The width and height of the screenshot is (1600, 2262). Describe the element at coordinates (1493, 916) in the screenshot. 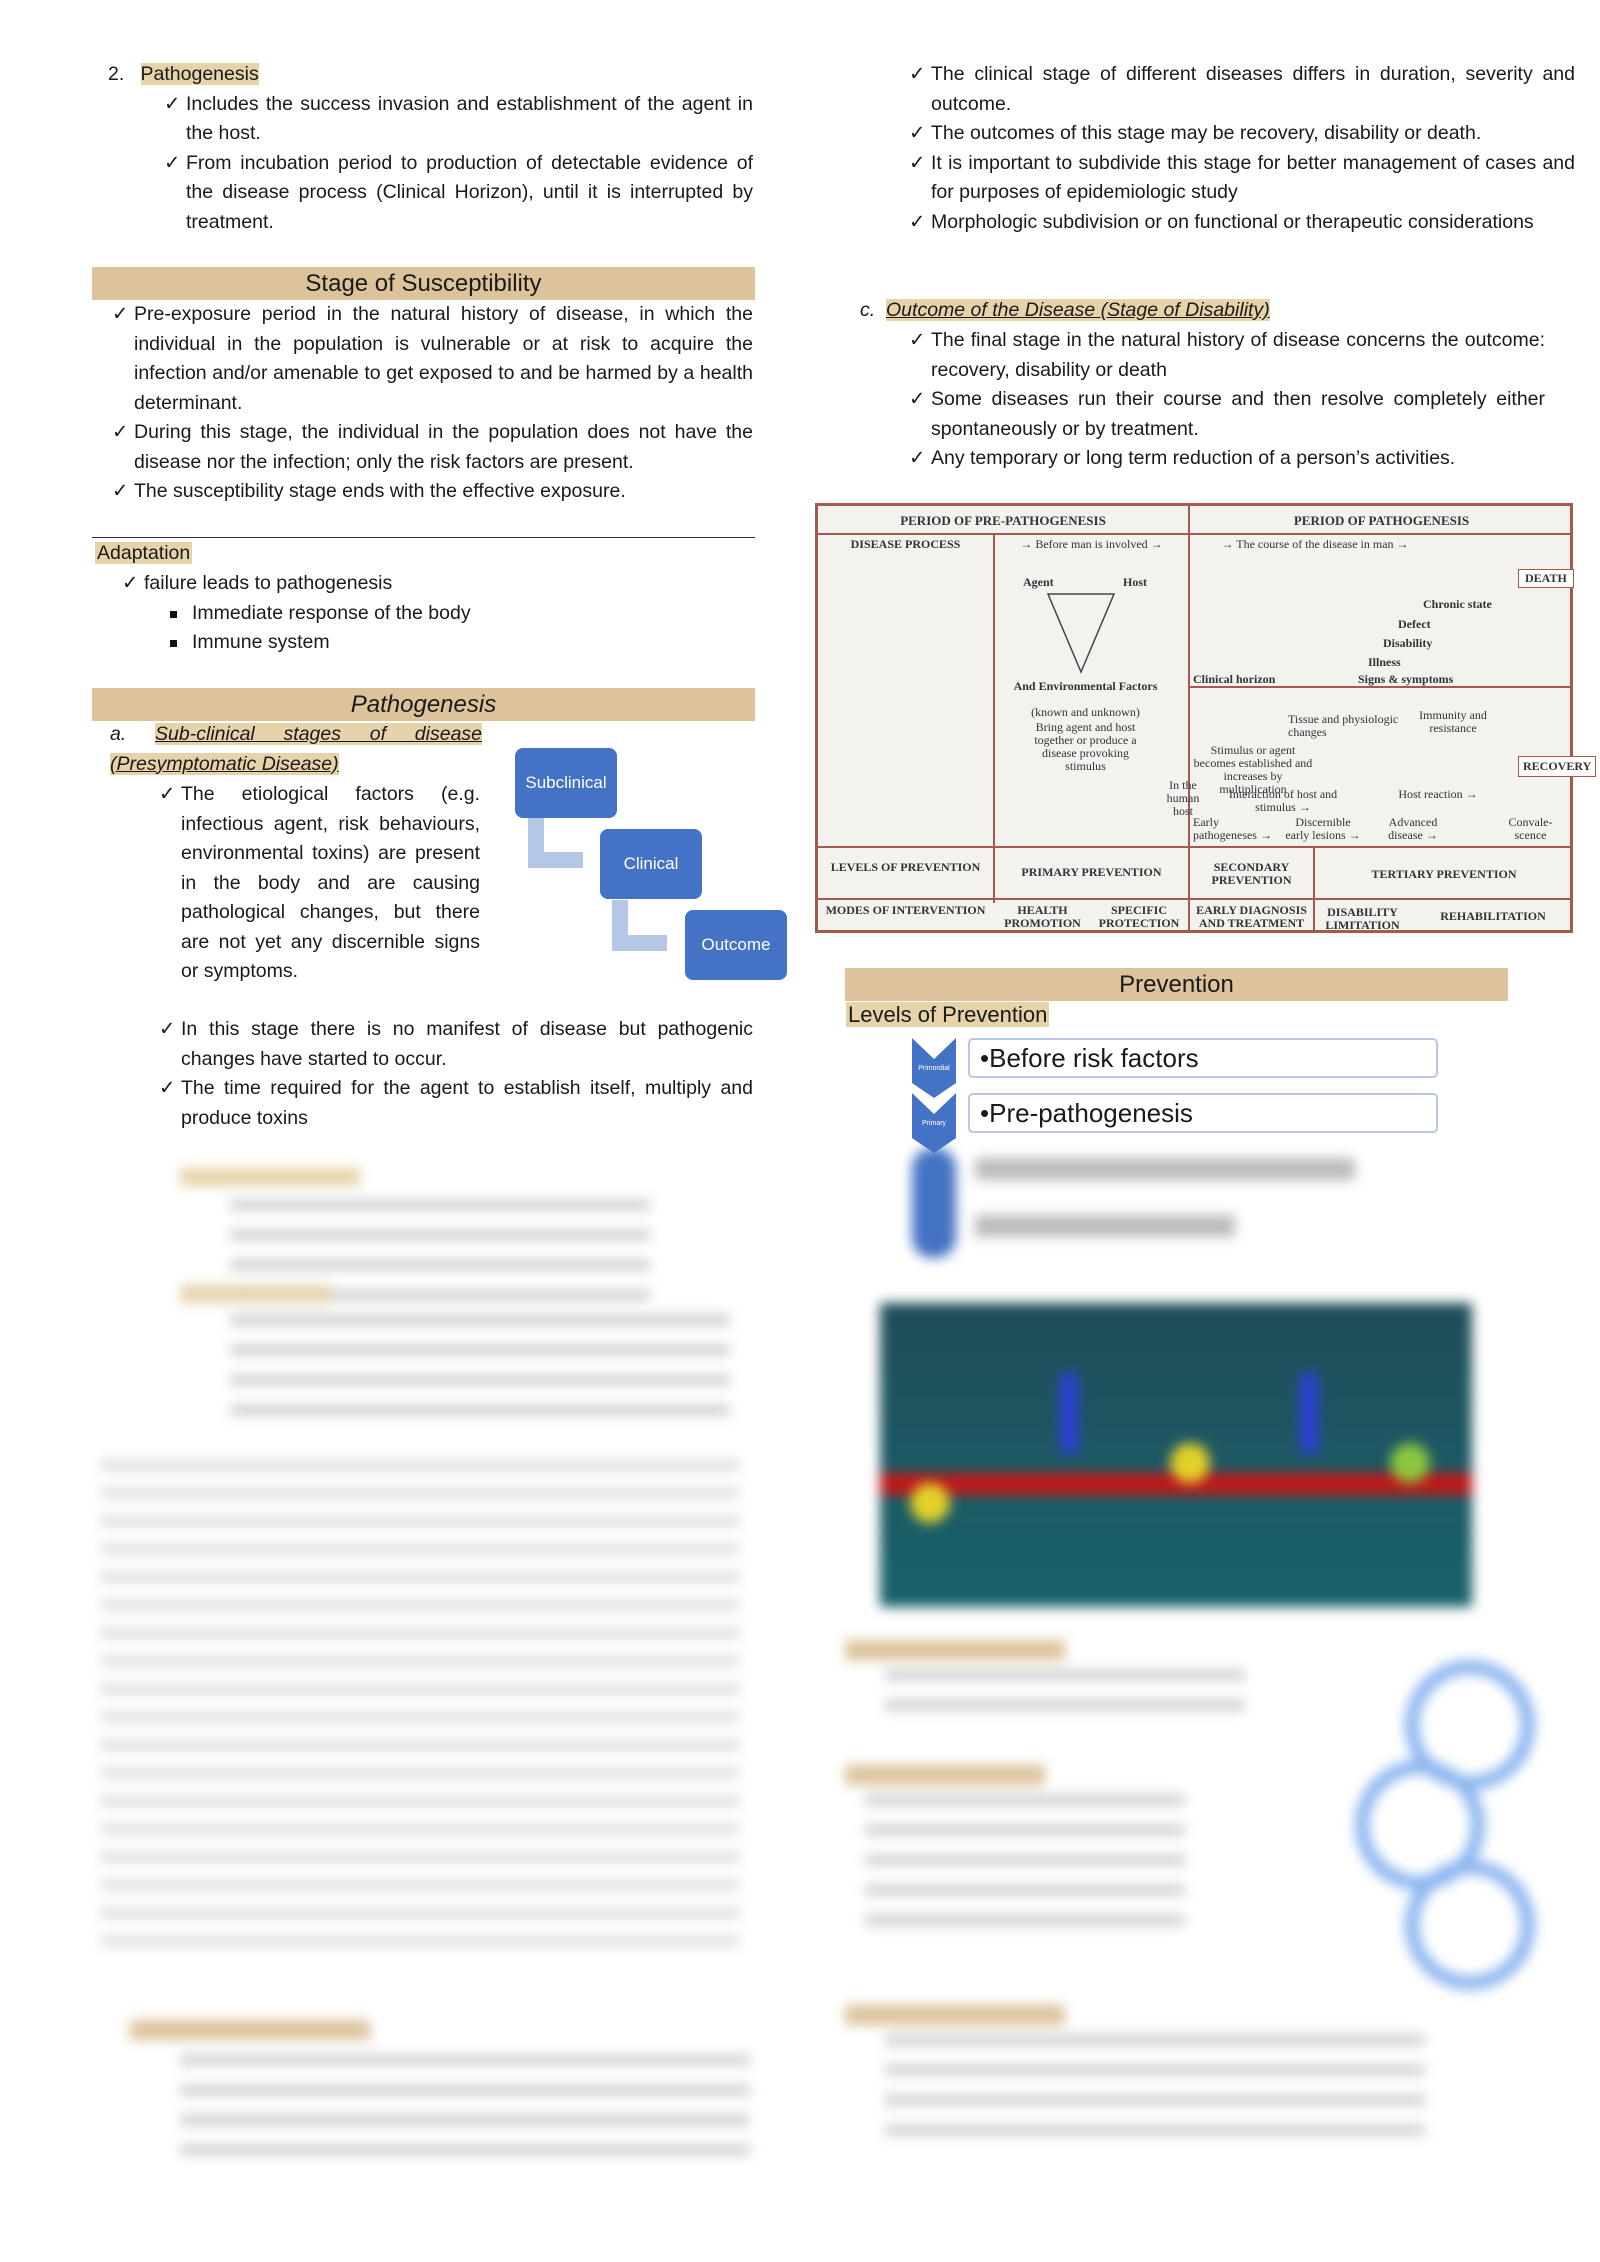

I see `diagram-rehab: REHABILITATION` at that location.